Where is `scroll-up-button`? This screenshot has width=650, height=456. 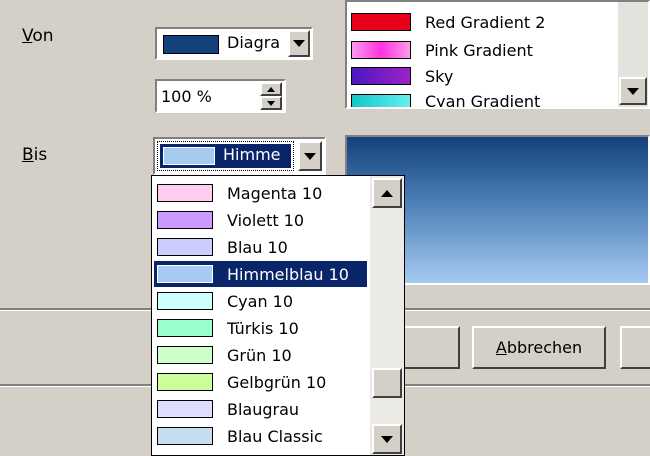 scroll-up-button is located at coordinates (387, 193).